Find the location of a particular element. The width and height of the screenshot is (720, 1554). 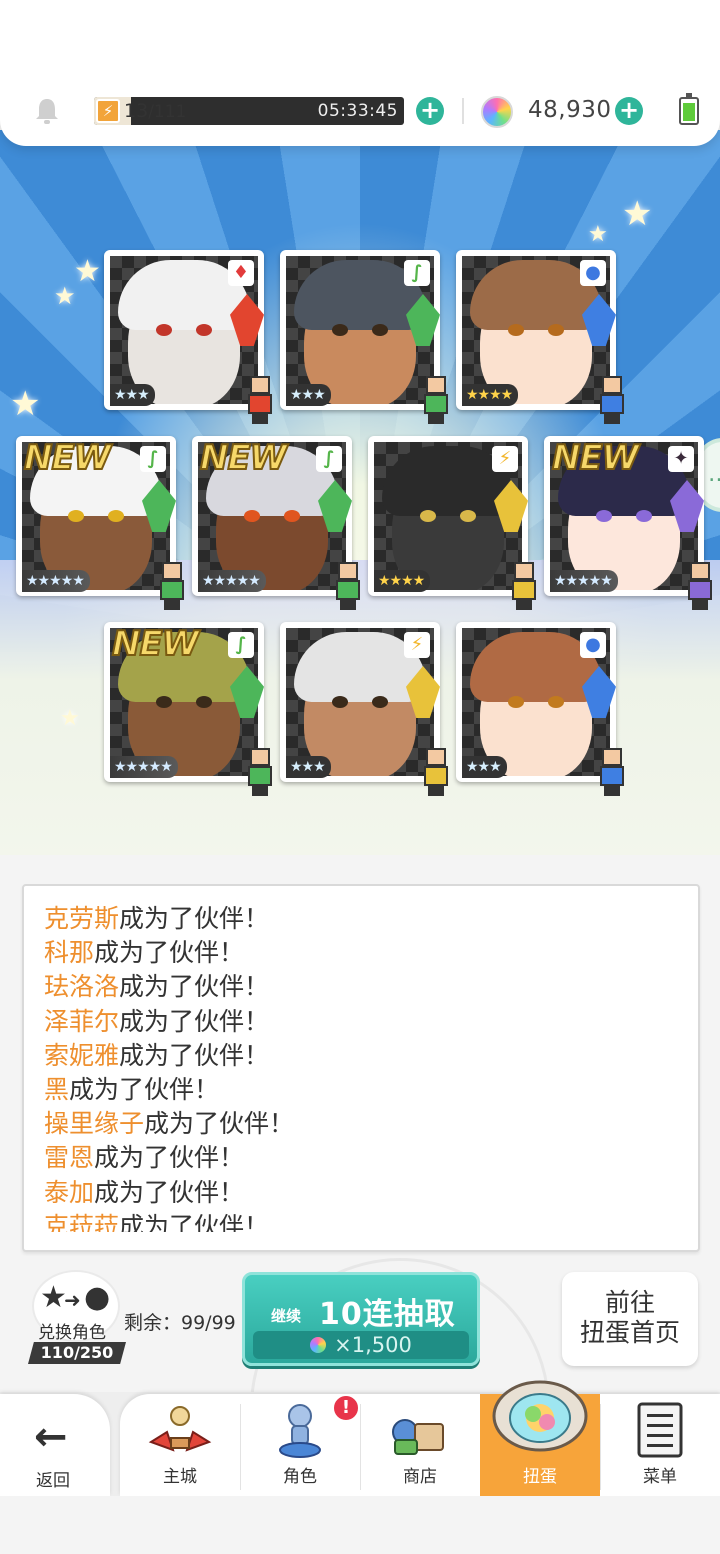

character-card: ● ★★★ is located at coordinates (540, 709).